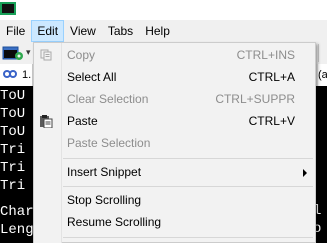 This screenshot has height=243, width=327. What do you see at coordinates (120, 31) in the screenshot?
I see `menu-tabs: Tabs` at bounding box center [120, 31].